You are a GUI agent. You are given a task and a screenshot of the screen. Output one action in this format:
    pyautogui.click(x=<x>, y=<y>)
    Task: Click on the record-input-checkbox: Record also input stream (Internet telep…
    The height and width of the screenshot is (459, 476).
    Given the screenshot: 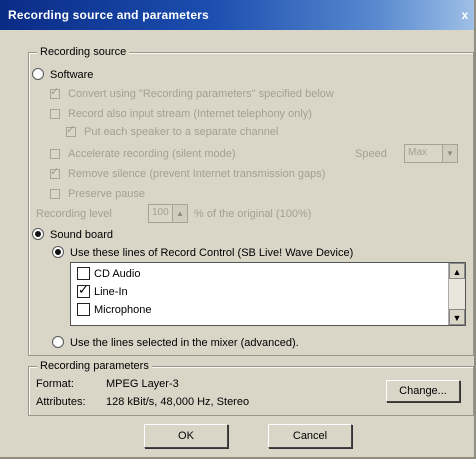 What is the action you would take?
    pyautogui.click(x=181, y=114)
    